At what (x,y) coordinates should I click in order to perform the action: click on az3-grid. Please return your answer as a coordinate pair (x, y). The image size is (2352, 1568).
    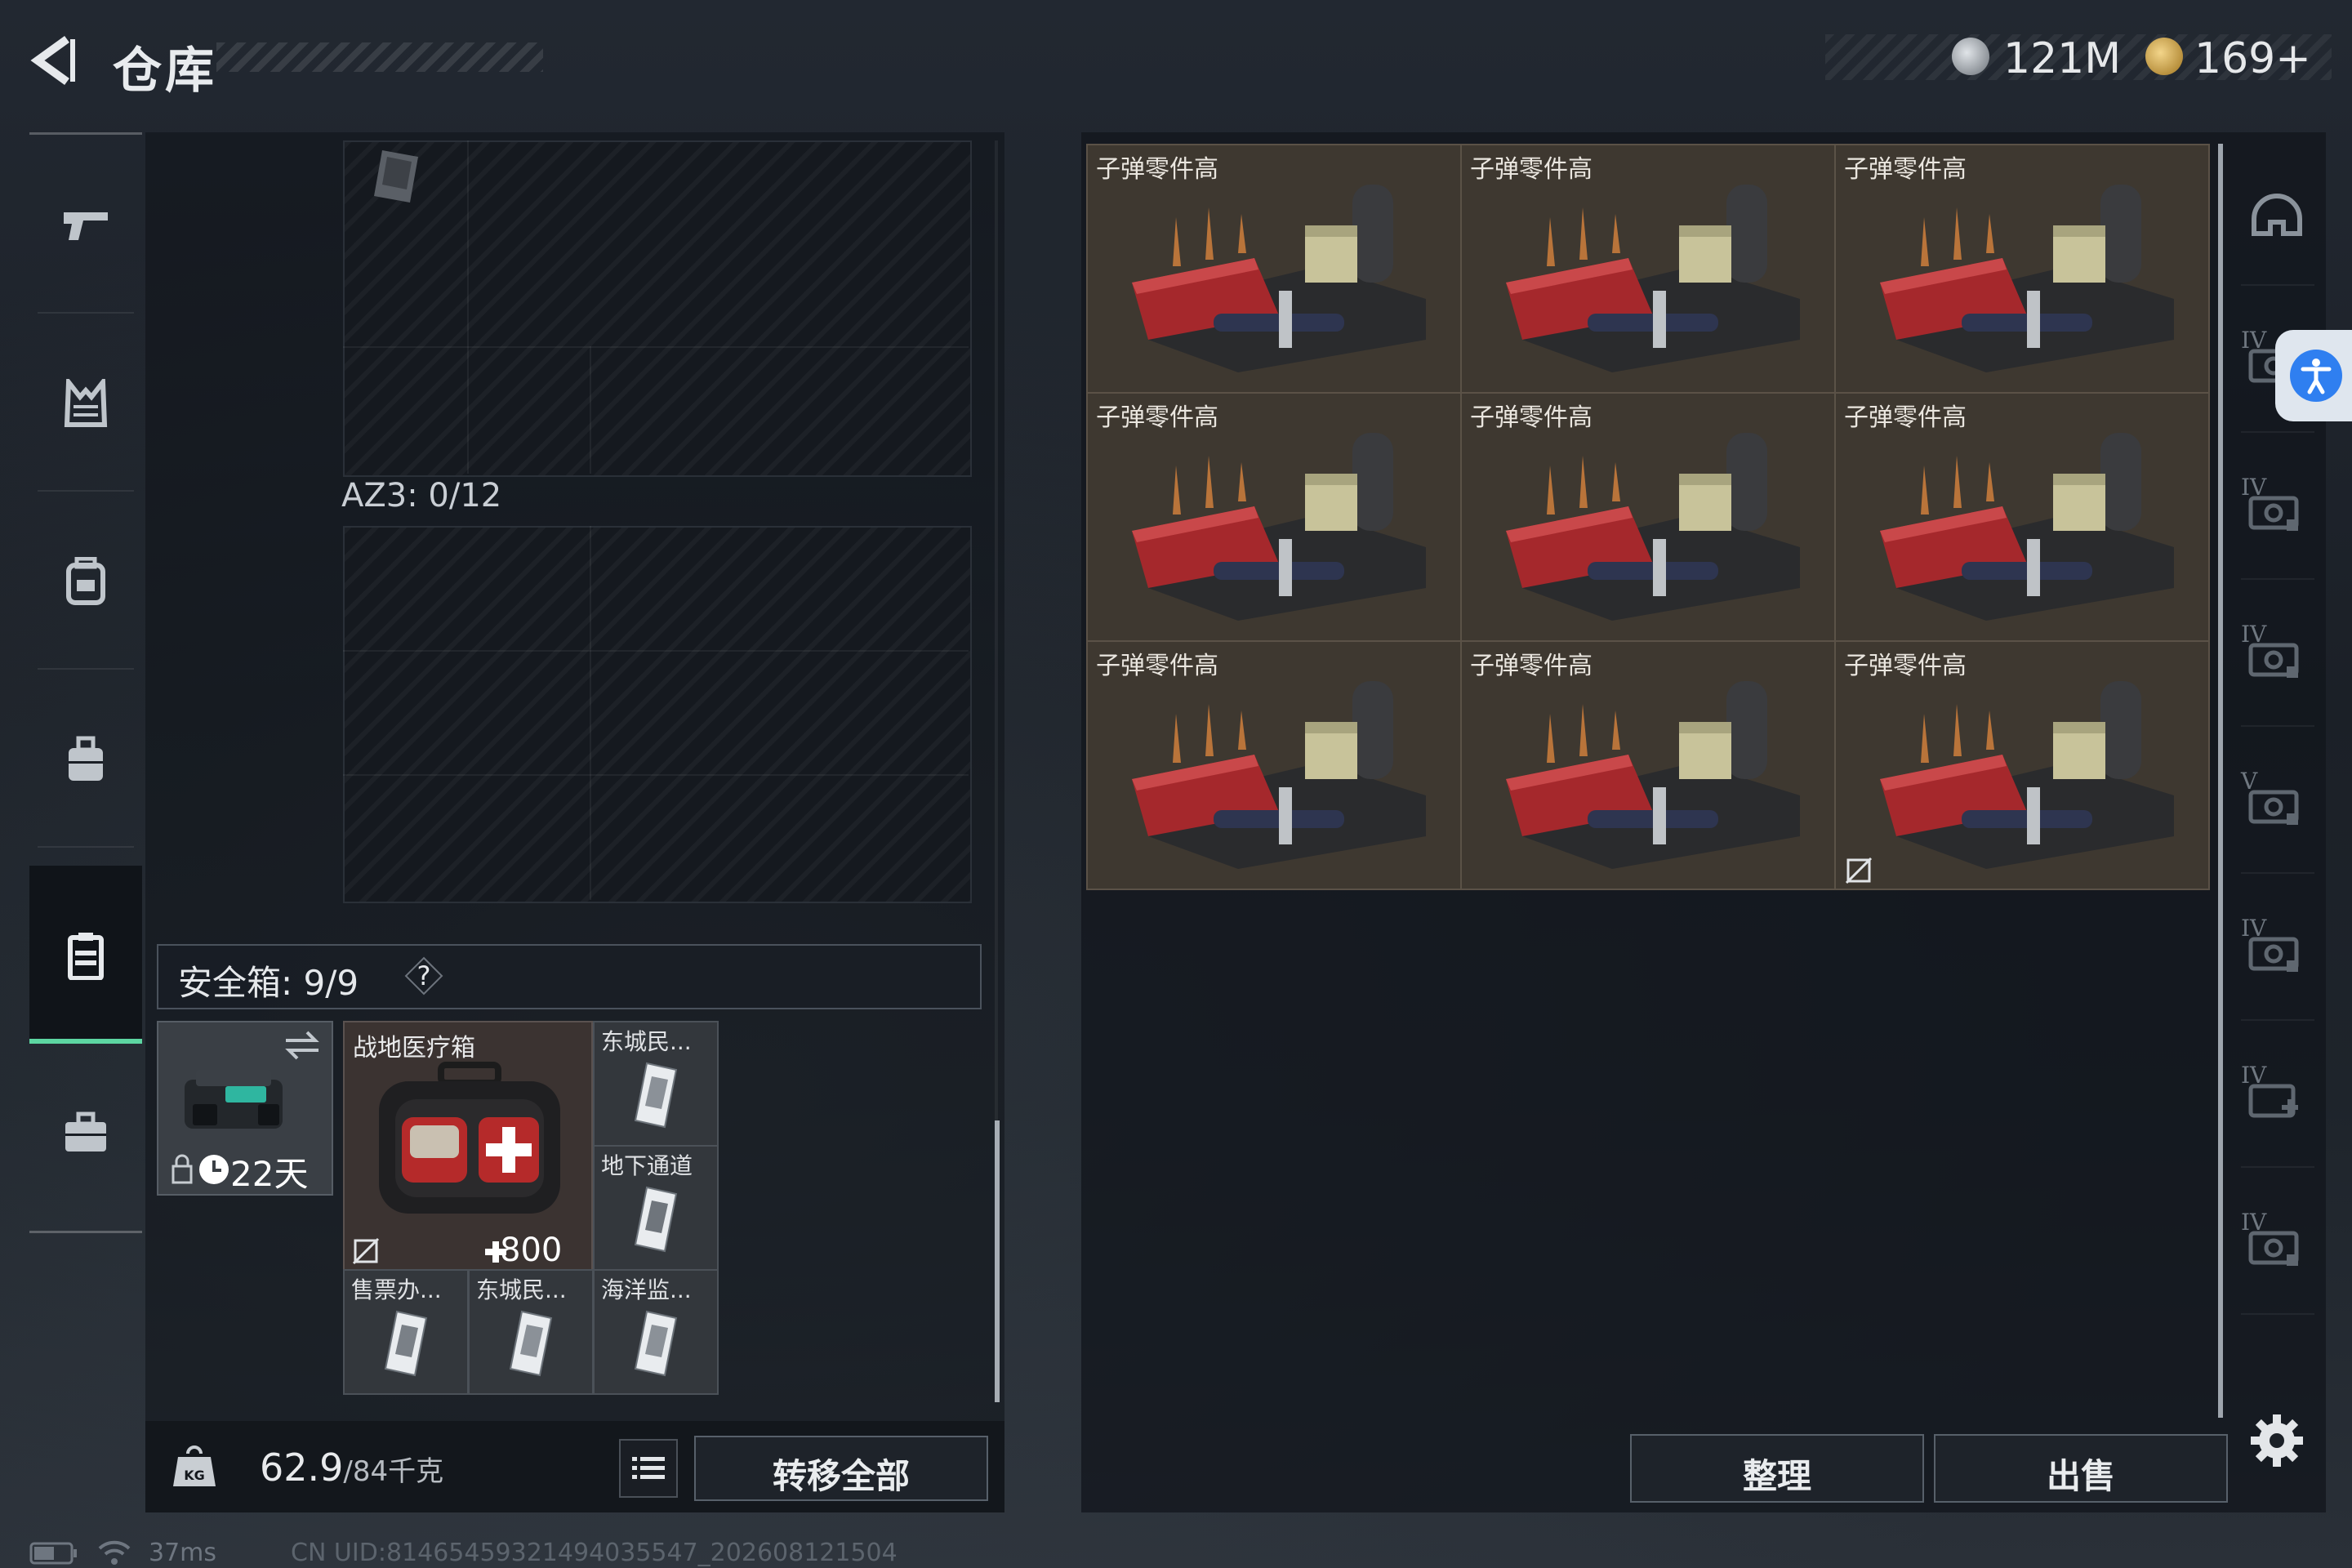
    Looking at the image, I should click on (657, 714).